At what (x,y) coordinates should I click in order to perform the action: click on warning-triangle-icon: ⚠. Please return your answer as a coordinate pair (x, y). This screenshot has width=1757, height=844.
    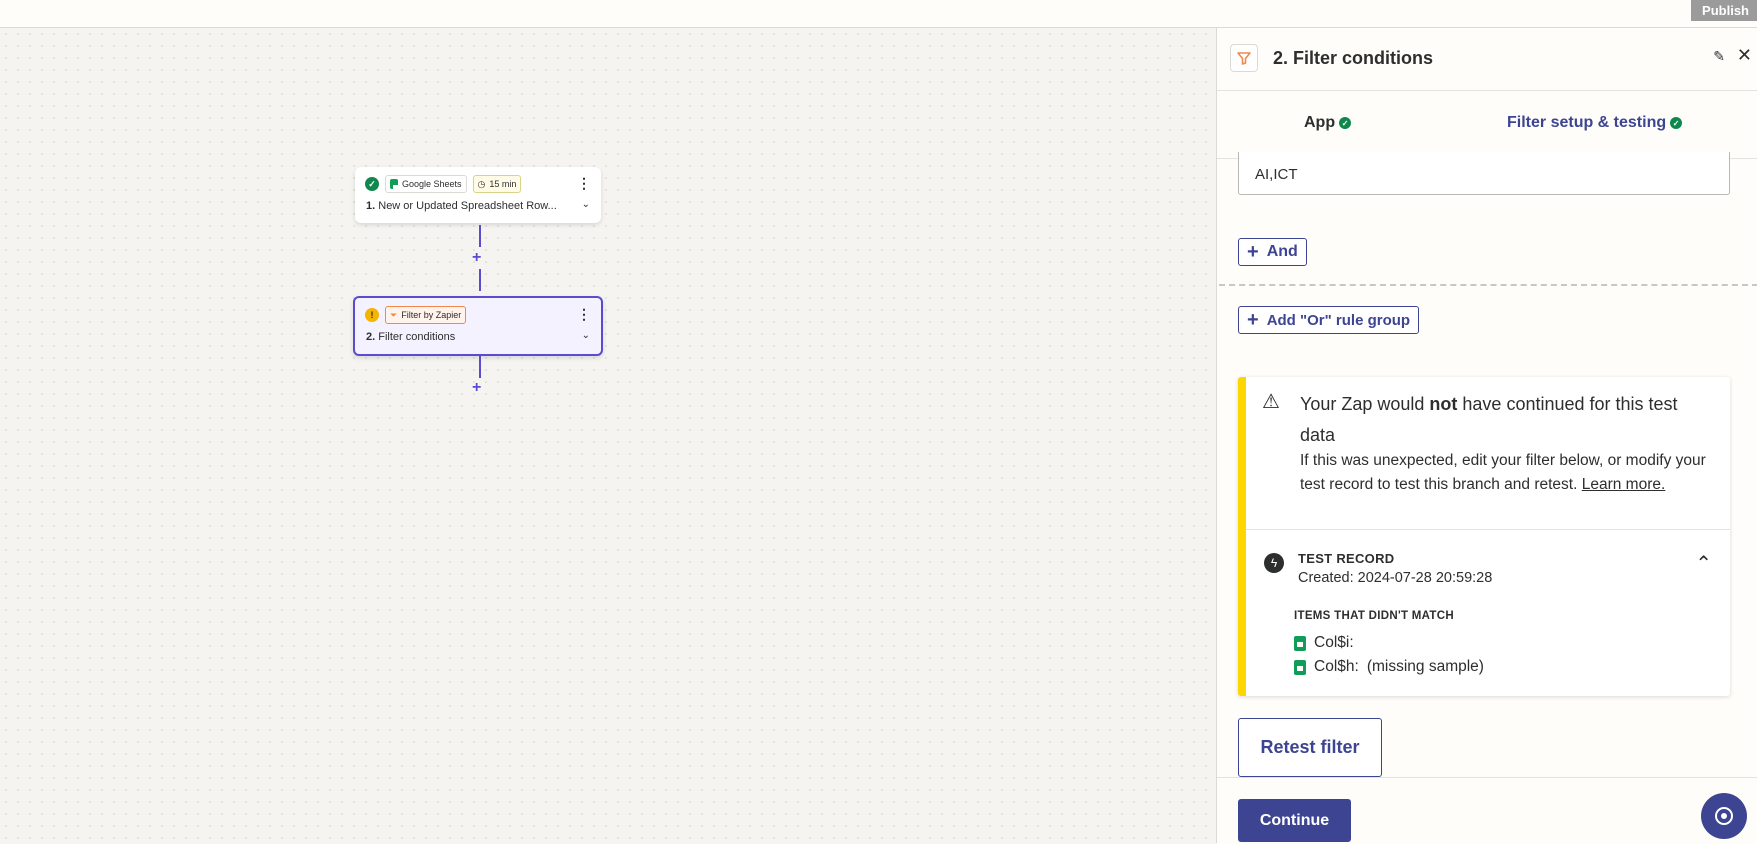
    Looking at the image, I should click on (1271, 402).